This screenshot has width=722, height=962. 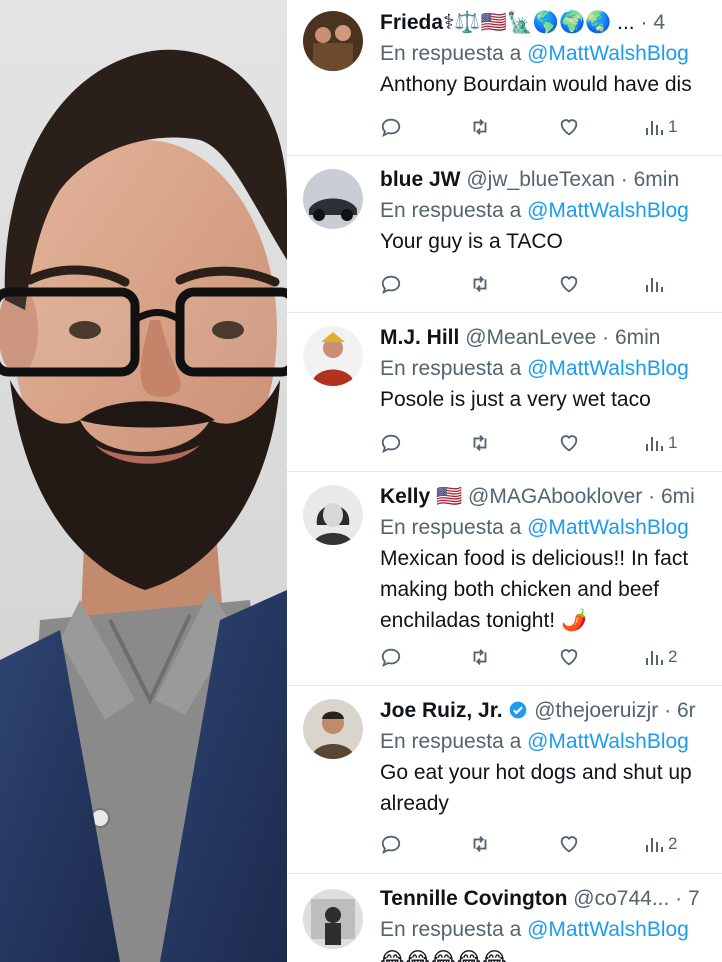 What do you see at coordinates (540, 179) in the screenshot?
I see `author-handle: @jw_blueTexan` at bounding box center [540, 179].